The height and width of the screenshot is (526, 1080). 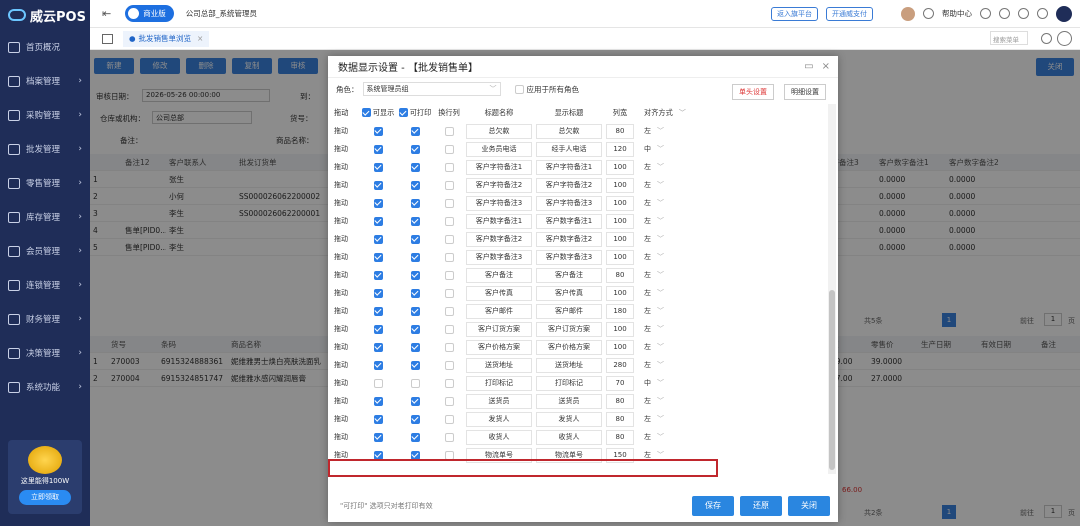 I want to click on display-title-input: 客户字符备注1, so click(x=569, y=167).